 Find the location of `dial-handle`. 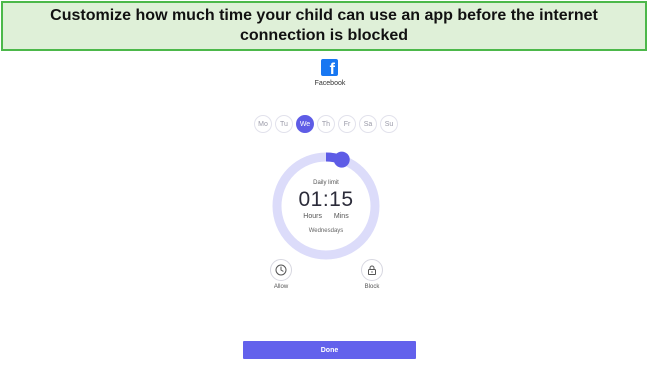

dial-handle is located at coordinates (341, 159).